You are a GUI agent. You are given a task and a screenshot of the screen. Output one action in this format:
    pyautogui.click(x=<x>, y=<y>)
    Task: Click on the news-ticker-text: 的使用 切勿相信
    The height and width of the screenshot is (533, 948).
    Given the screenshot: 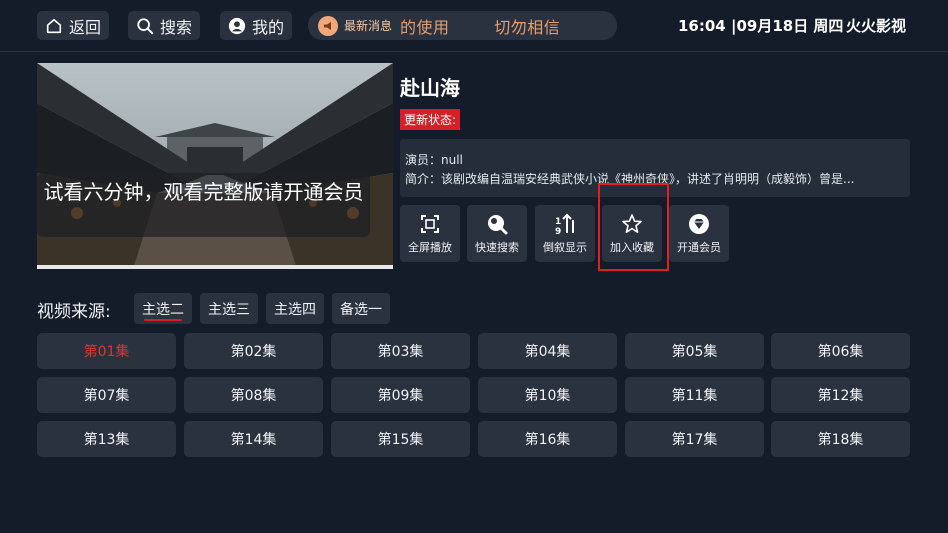 What is the action you would take?
    pyautogui.click(x=480, y=27)
    